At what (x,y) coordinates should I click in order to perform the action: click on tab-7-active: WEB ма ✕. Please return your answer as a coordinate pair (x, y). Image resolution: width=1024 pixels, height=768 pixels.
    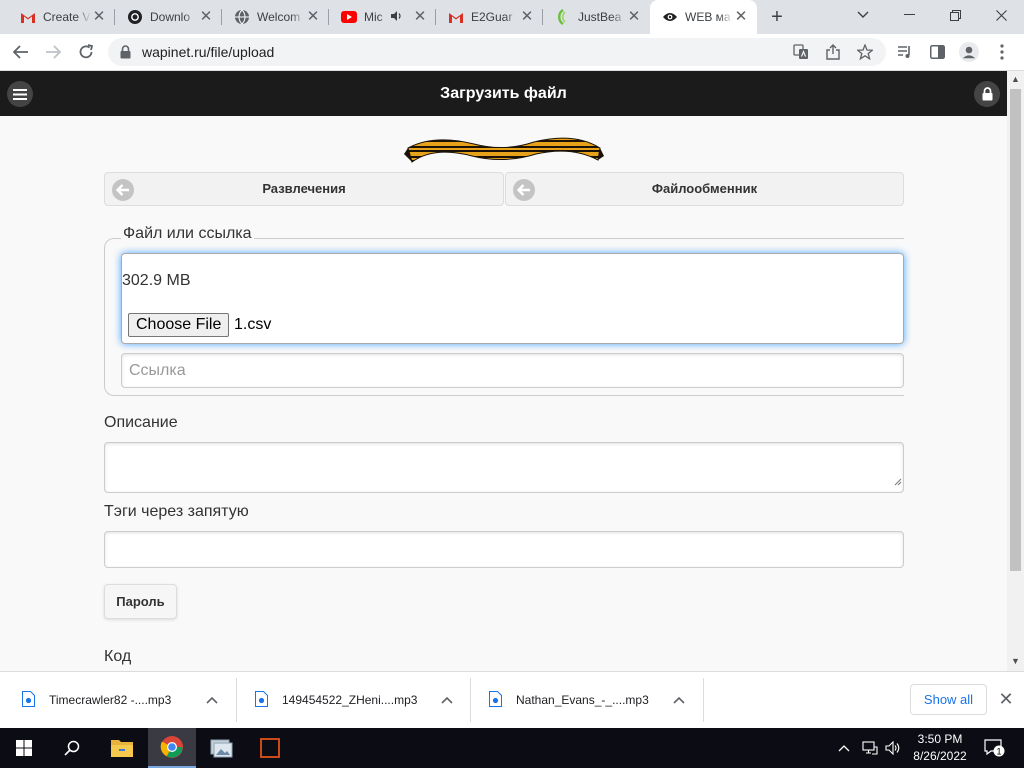
    Looking at the image, I should click on (703, 17).